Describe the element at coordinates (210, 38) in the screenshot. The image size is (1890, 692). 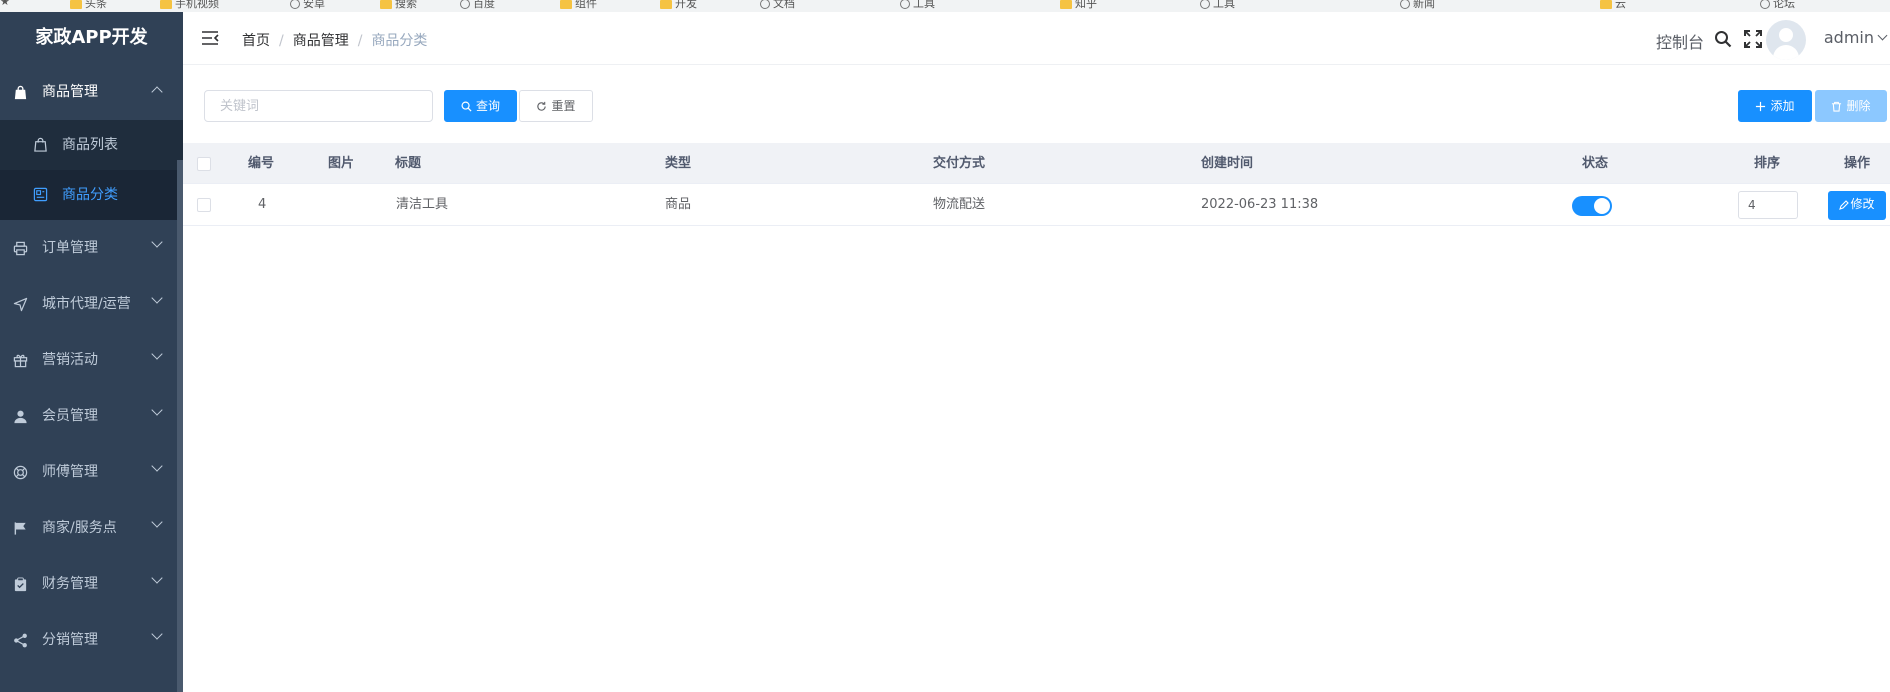
I see `menu-fold-icon` at that location.